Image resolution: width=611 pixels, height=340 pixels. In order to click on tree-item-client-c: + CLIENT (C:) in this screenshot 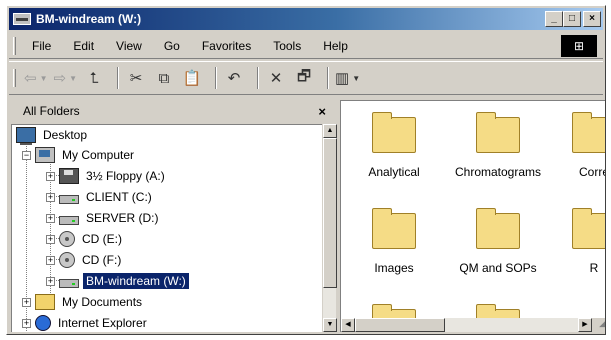, I will do `click(100, 197)`.